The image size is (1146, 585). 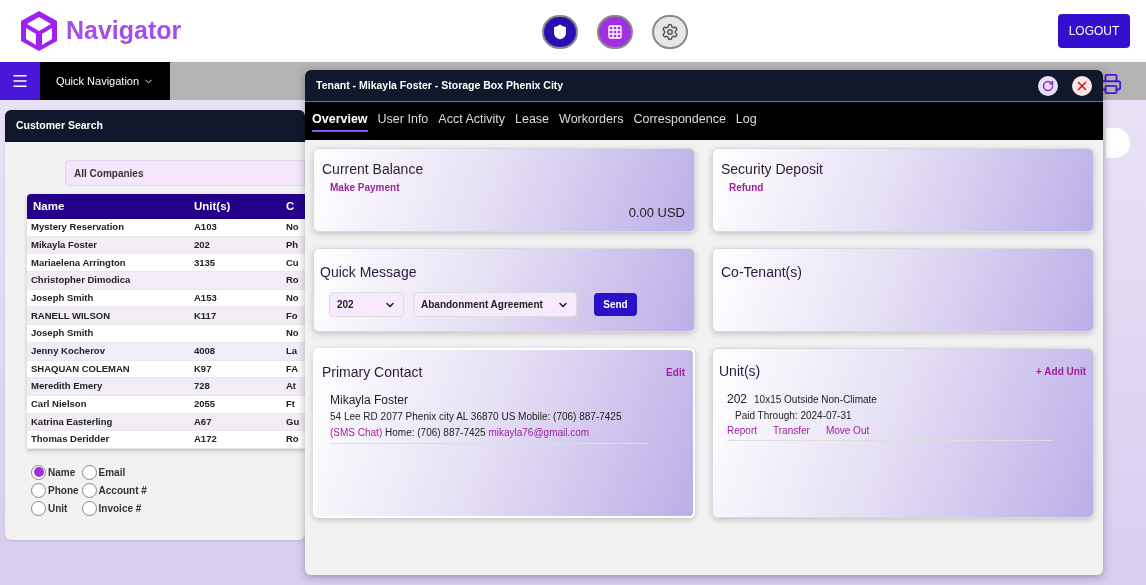 I want to click on tab: Correspondence, so click(x=679, y=121).